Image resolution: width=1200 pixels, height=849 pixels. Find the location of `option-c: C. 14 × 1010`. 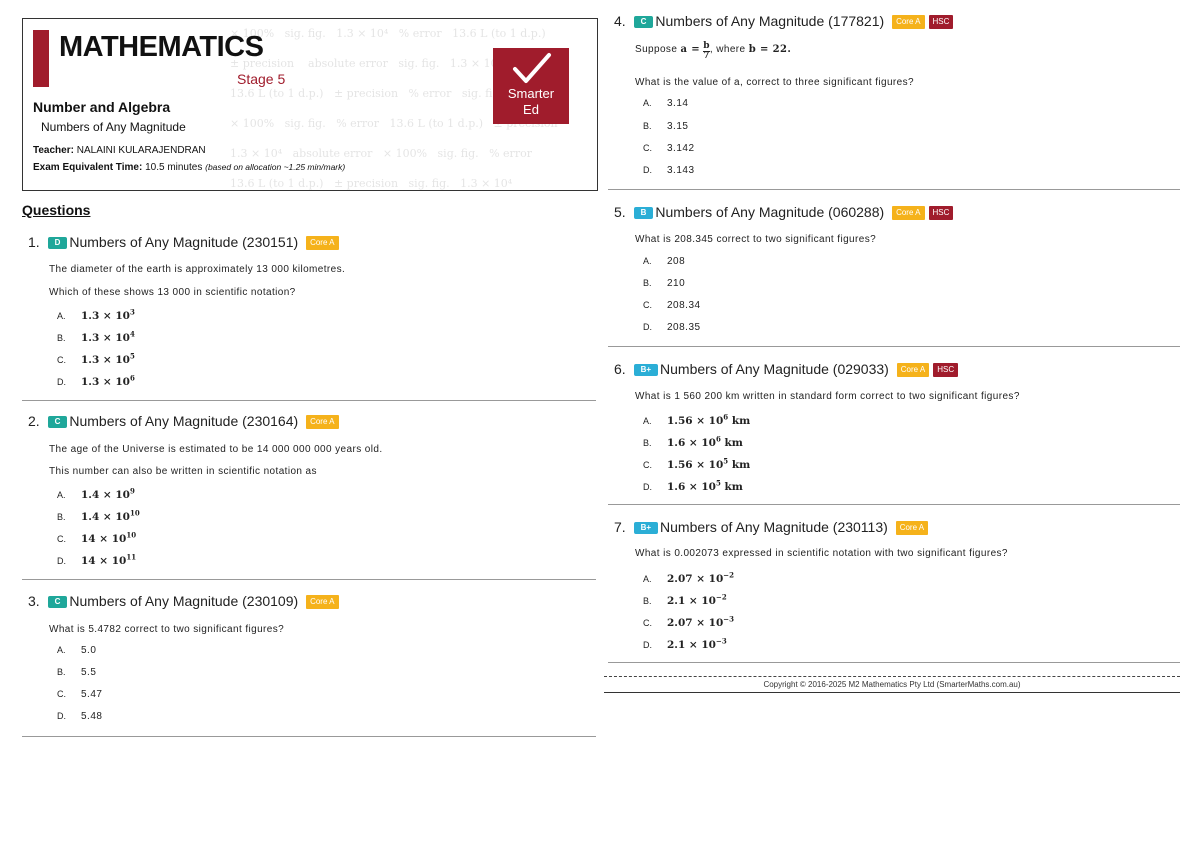

option-c: C. 14 × 1010 is located at coordinates (96, 537).